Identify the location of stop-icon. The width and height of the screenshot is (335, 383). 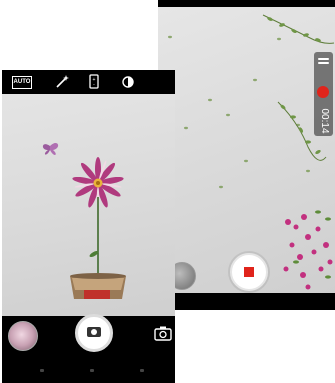
(249, 272).